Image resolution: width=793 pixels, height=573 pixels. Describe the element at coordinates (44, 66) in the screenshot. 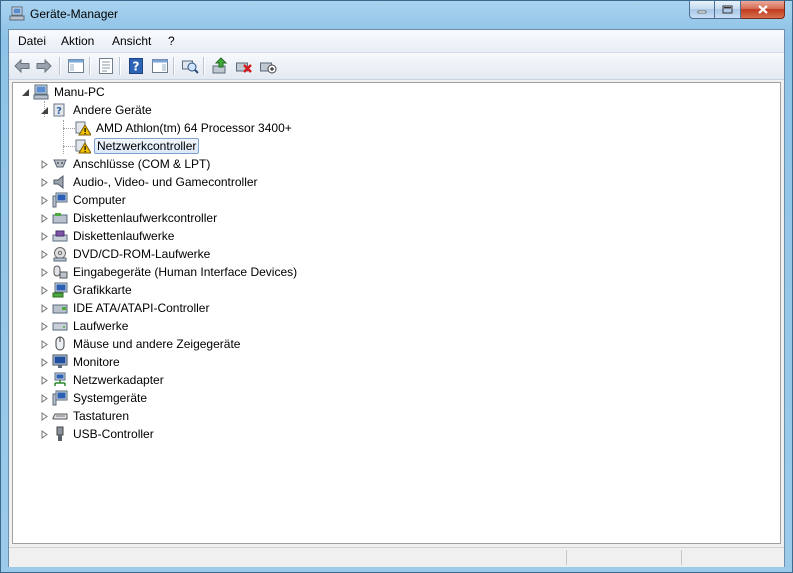

I see `forward-arrow-icon` at that location.